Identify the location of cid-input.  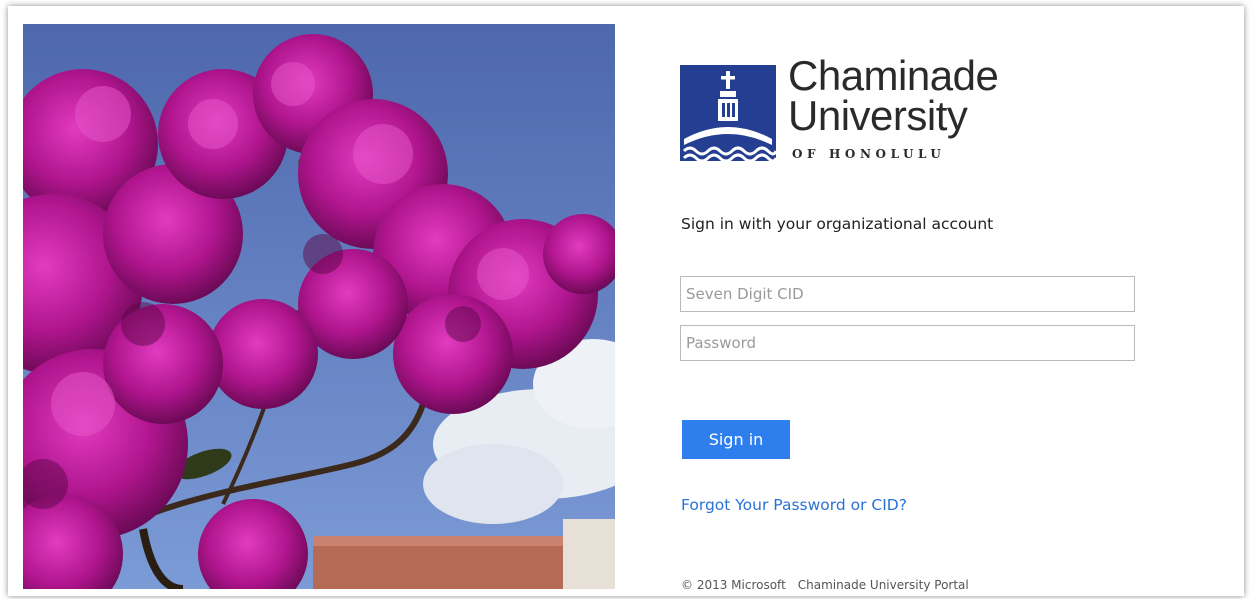
(907, 294).